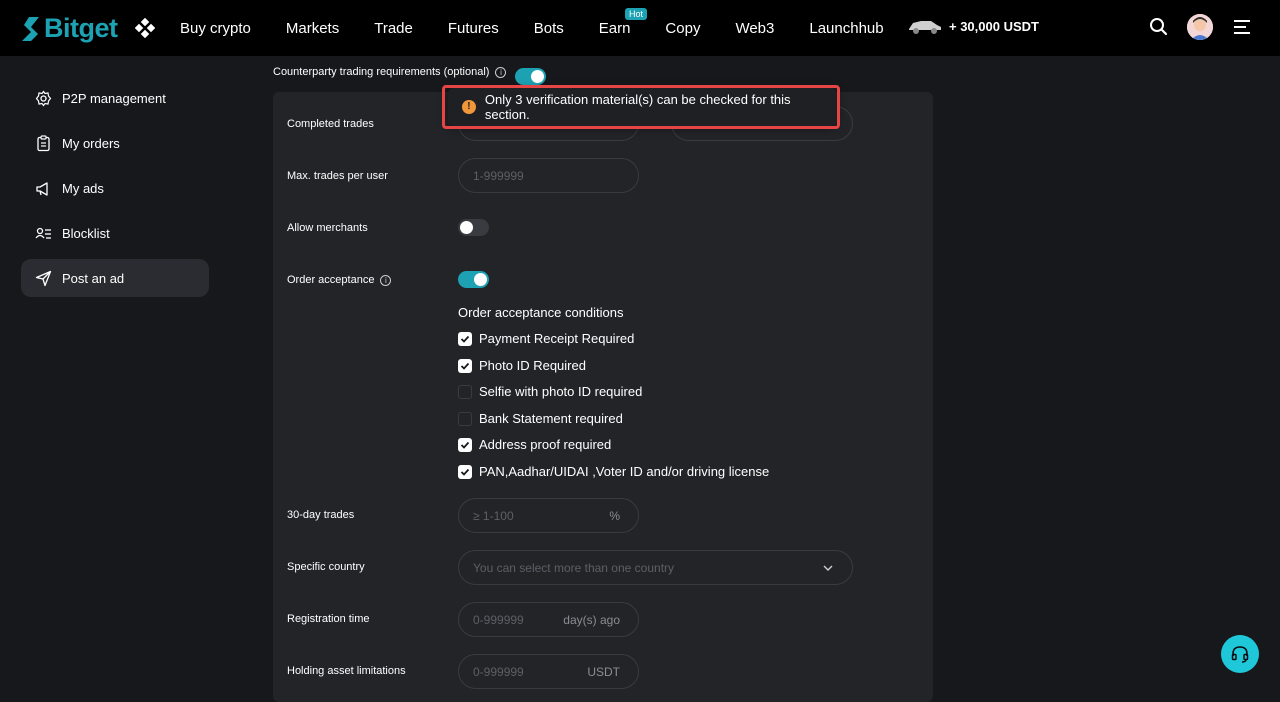 The height and width of the screenshot is (702, 1280). Describe the element at coordinates (574, 567) in the screenshot. I see `country-placeholder: You can select more than one country` at that location.